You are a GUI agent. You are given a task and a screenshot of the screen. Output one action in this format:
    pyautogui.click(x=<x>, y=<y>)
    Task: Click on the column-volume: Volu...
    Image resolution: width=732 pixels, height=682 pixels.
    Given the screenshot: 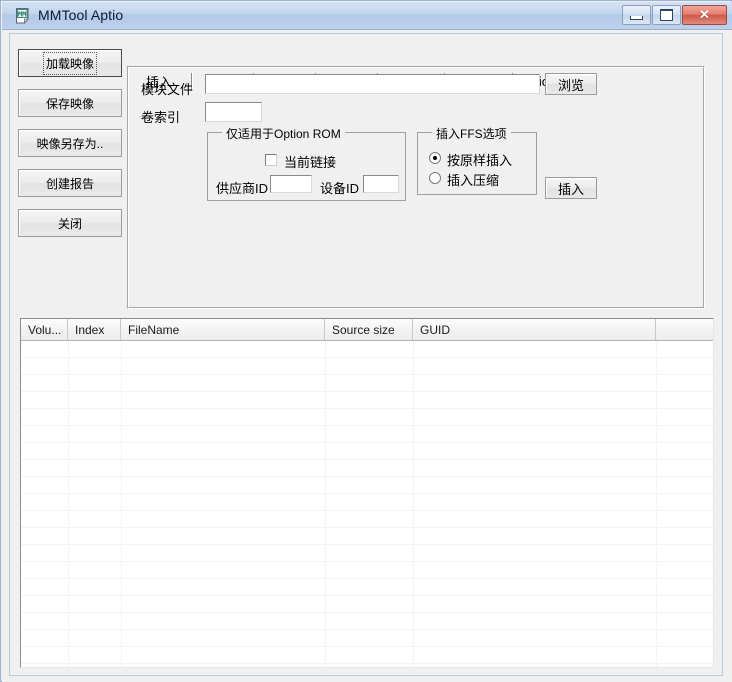 What is the action you would take?
    pyautogui.click(x=44, y=329)
    